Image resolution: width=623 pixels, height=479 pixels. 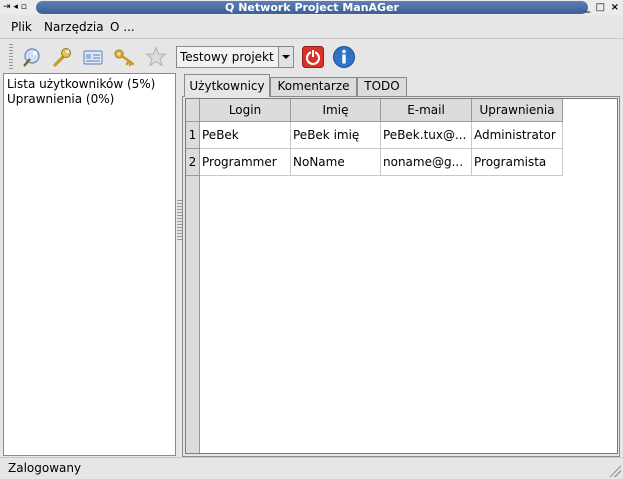 I want to click on wrench-icon, so click(x=62, y=57).